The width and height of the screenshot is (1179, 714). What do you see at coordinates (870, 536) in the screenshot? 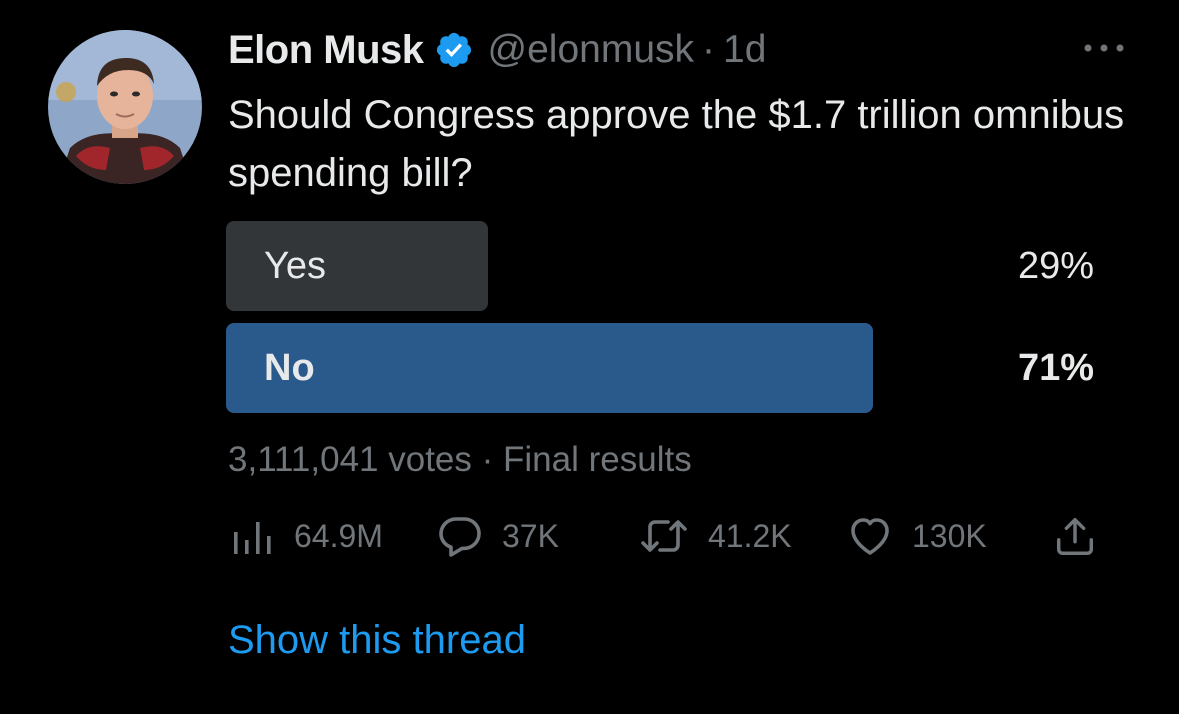
I see `like-icon` at bounding box center [870, 536].